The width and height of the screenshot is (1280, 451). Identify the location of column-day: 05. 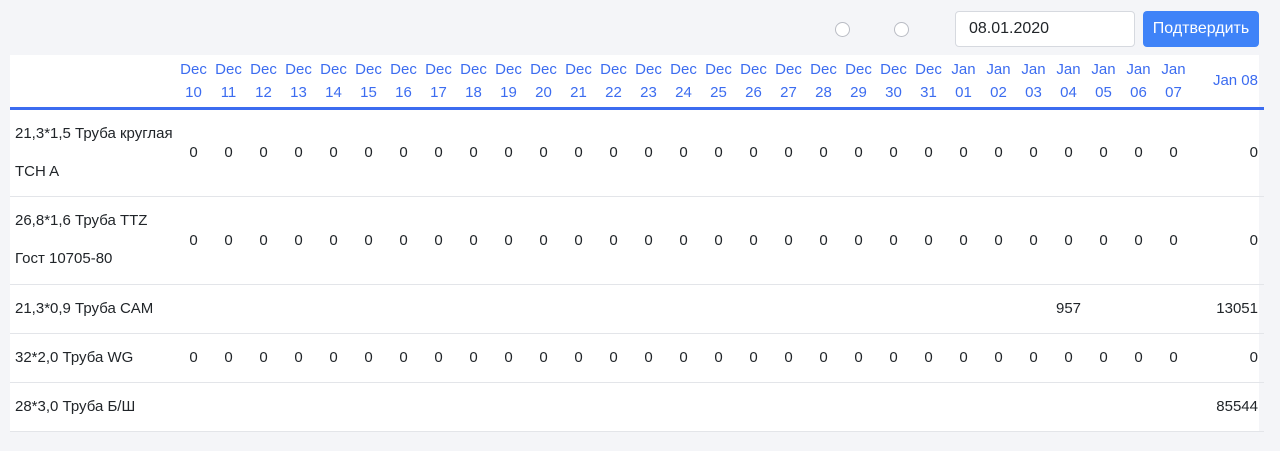
(1103, 92).